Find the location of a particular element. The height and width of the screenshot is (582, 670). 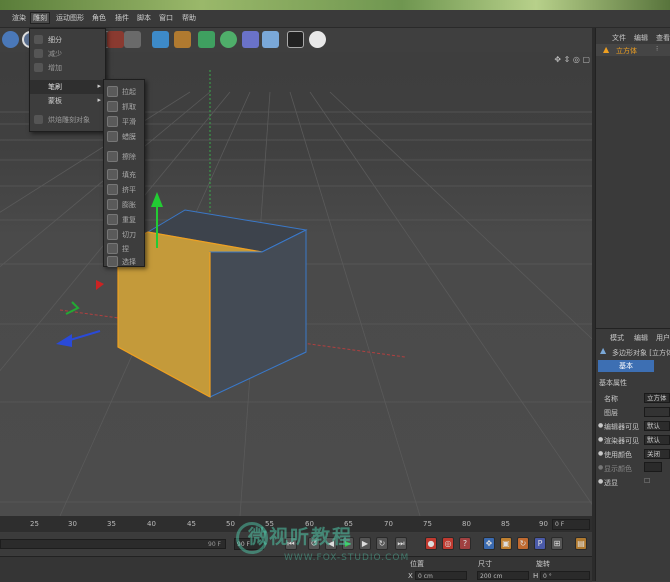

brush-select: 选择 is located at coordinates (124, 261).